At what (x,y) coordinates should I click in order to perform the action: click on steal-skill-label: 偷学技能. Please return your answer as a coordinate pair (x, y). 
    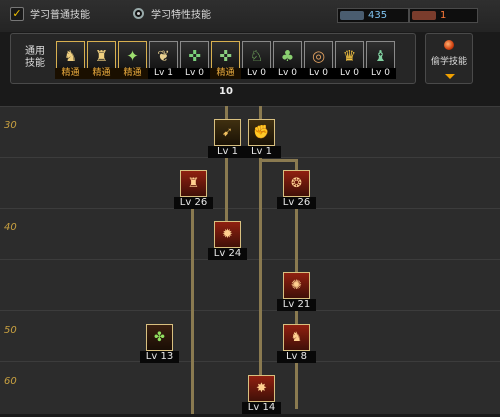
    Looking at the image, I should click on (448, 62).